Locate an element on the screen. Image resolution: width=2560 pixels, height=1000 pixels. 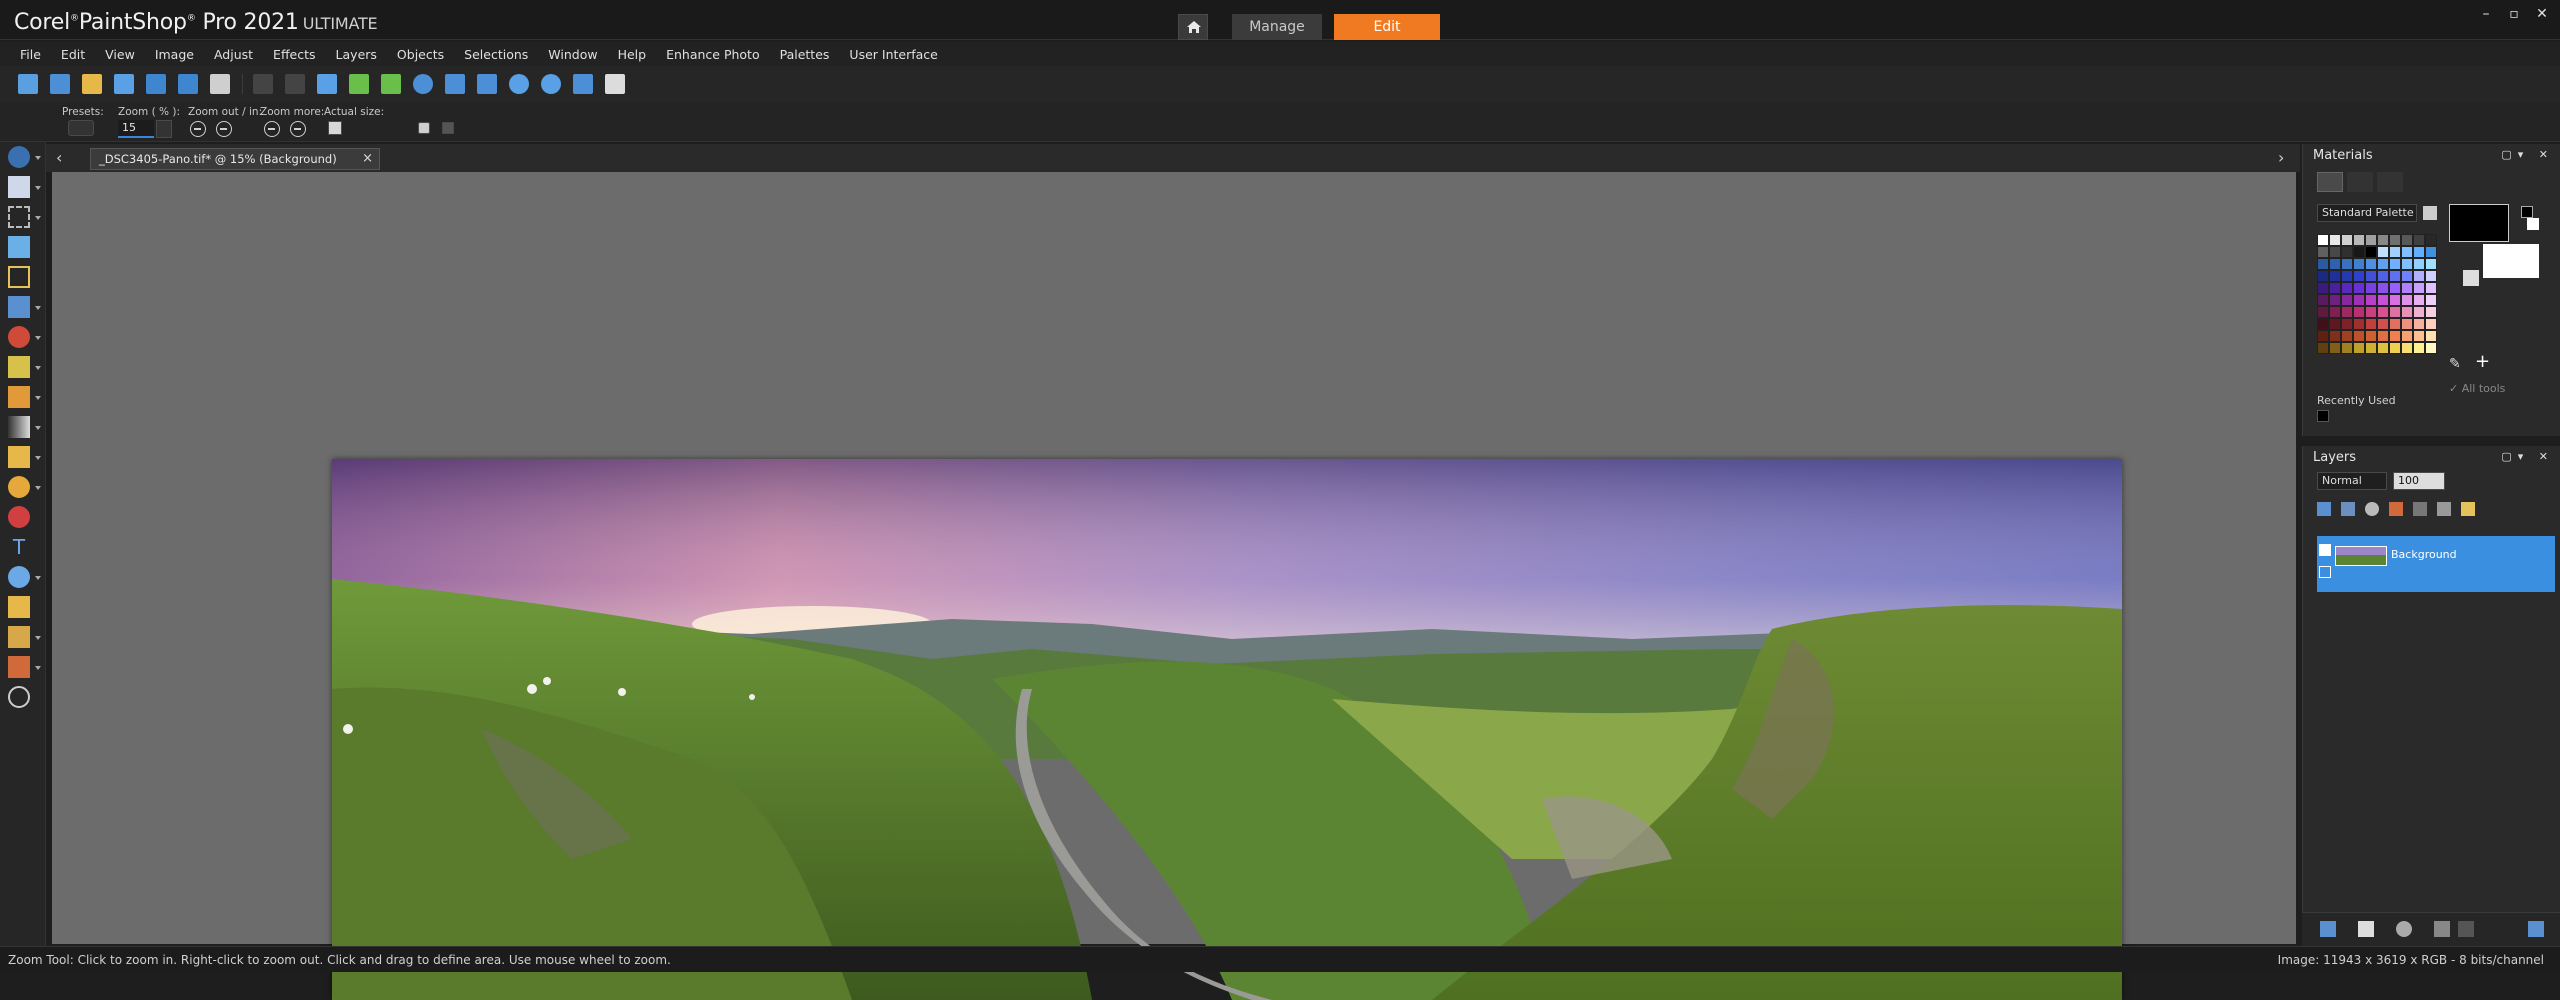
close-tab-icon: × is located at coordinates (367, 159).